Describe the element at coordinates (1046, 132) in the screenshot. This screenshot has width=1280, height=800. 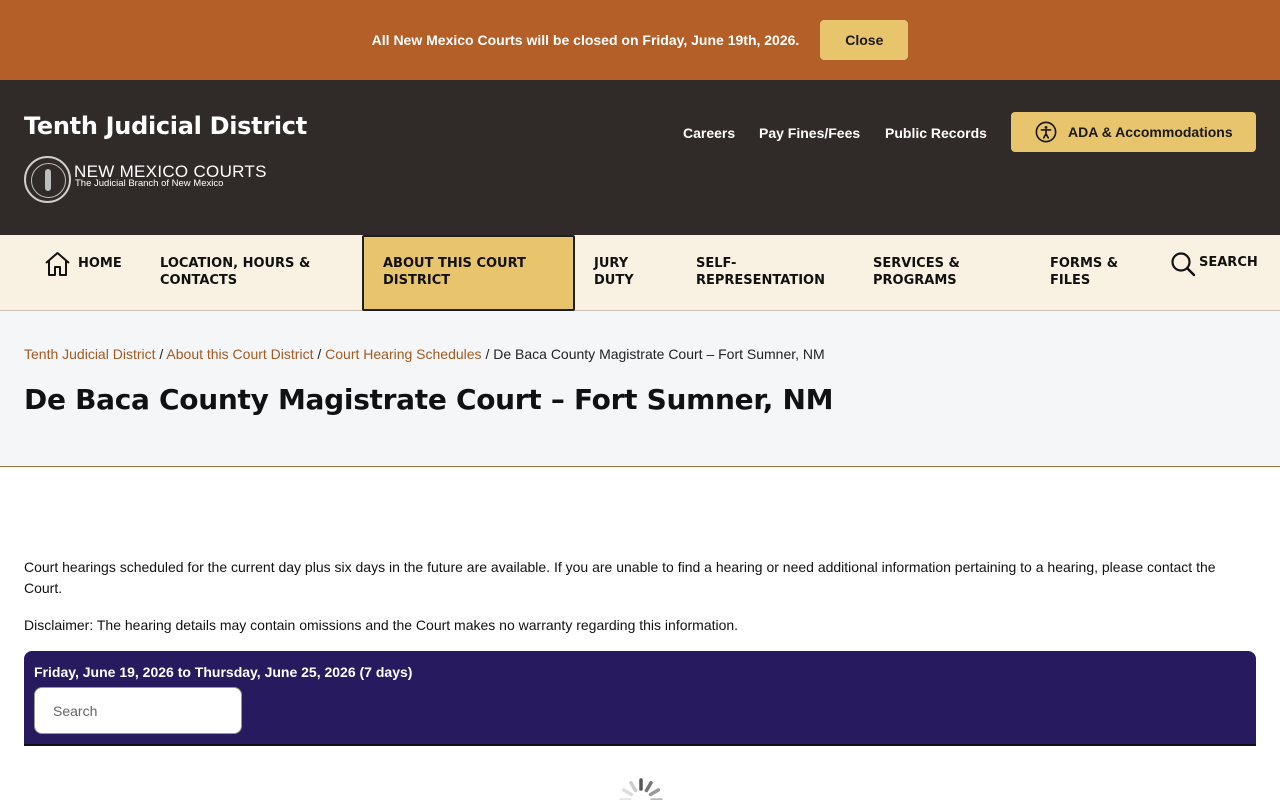
I see `accessibility-icon` at that location.